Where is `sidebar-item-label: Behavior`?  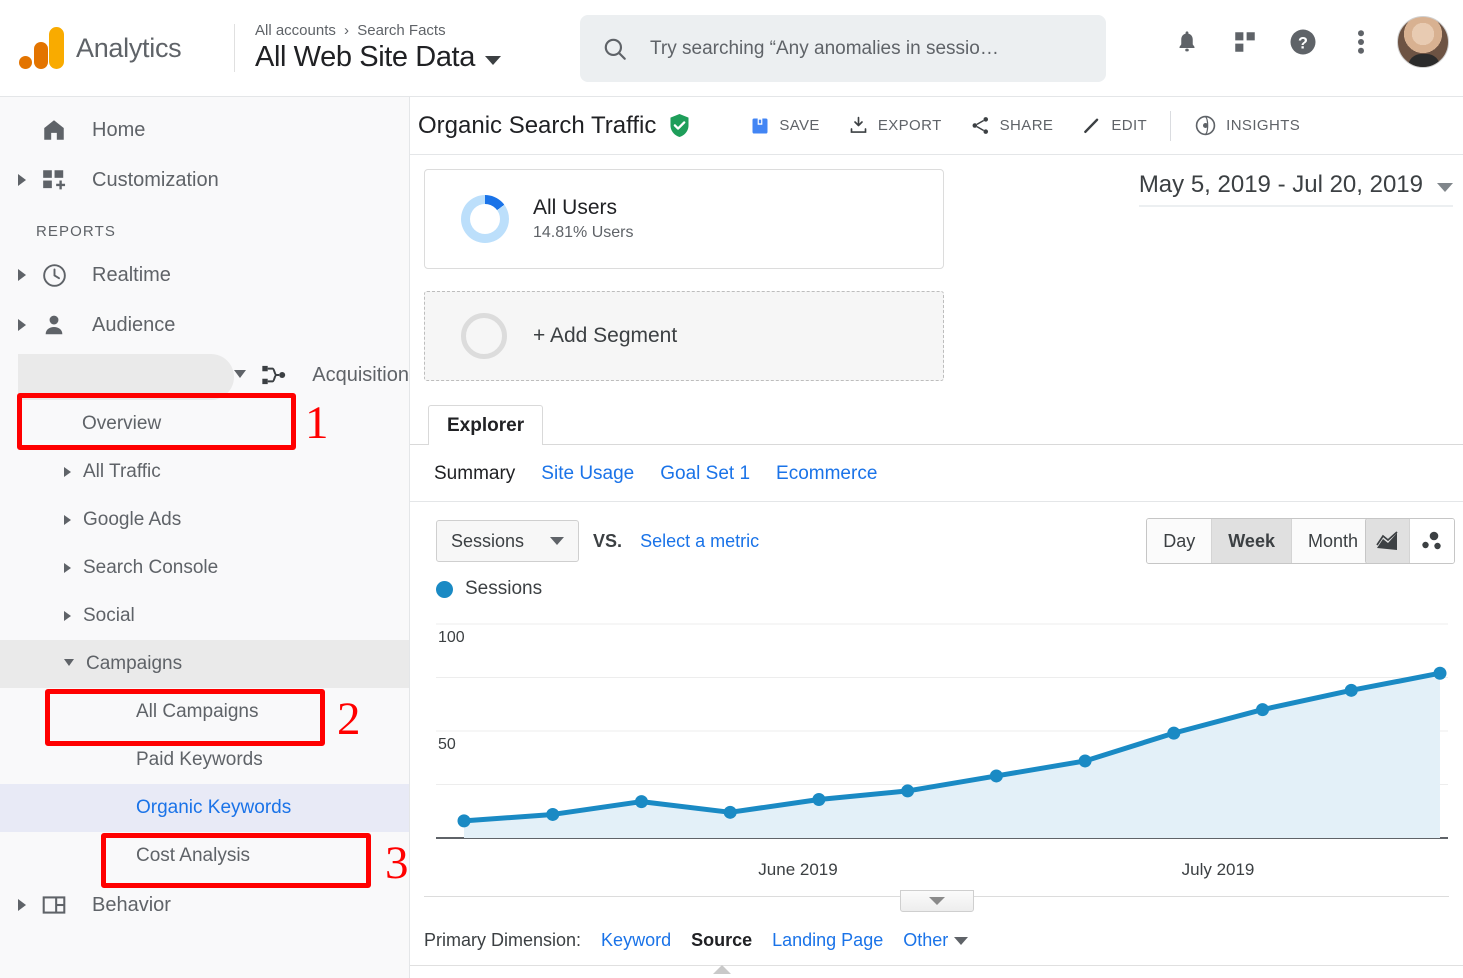 sidebar-item-label: Behavior is located at coordinates (131, 904).